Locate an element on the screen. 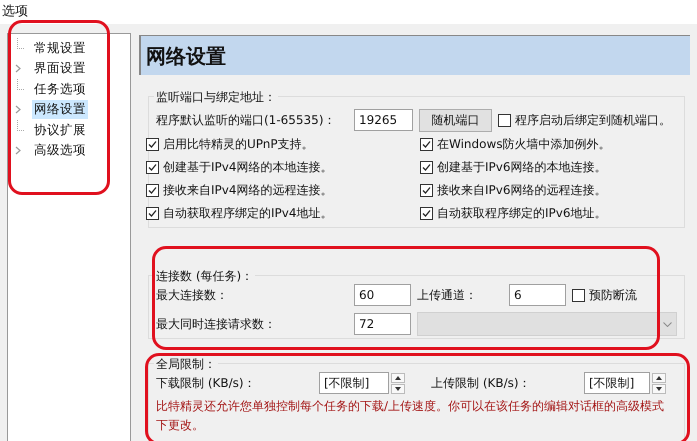  random-port-button: 随机端口 is located at coordinates (455, 120).